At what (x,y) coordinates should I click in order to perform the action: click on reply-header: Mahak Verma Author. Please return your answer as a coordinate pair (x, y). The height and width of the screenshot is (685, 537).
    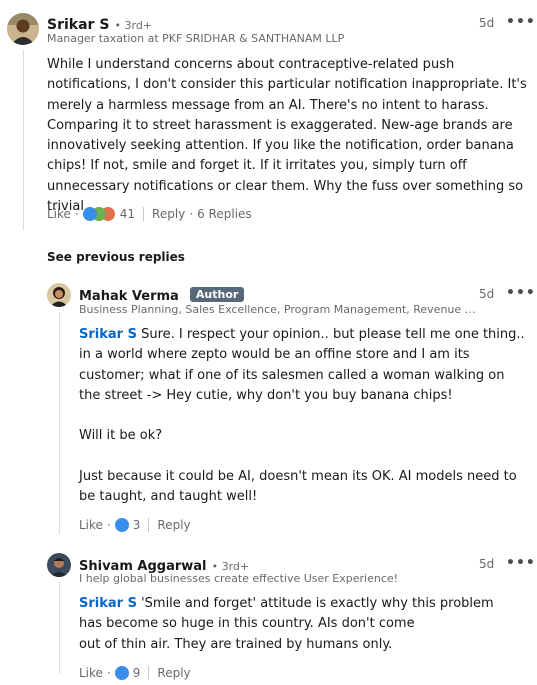
    Looking at the image, I should click on (162, 294).